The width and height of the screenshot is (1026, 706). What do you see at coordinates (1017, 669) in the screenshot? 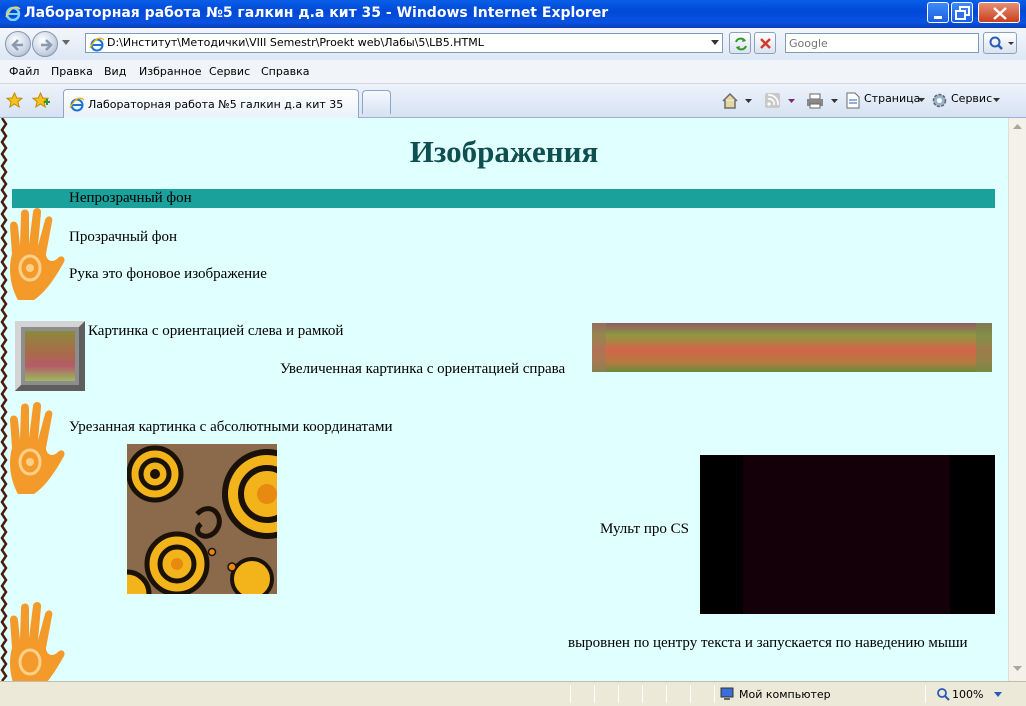
I see `scroll-down-icon` at bounding box center [1017, 669].